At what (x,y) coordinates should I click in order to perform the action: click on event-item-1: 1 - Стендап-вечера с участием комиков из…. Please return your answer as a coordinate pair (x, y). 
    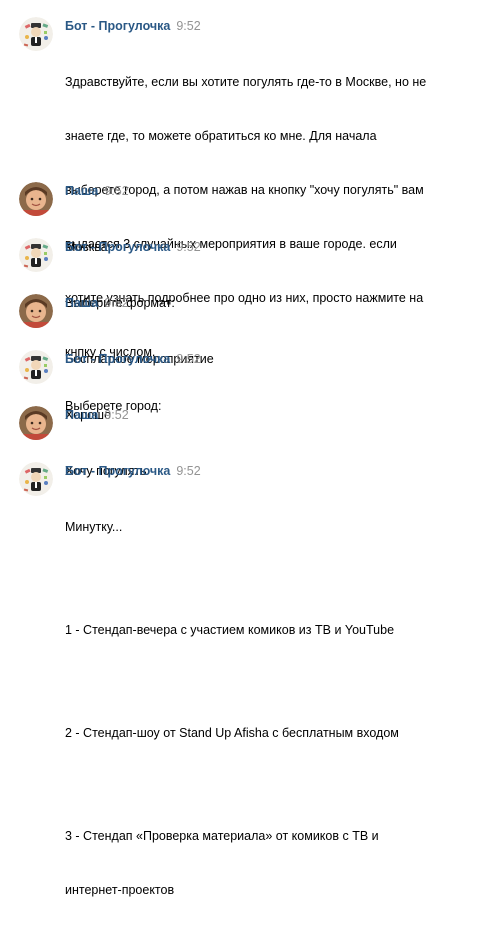
    Looking at the image, I should click on (230, 630).